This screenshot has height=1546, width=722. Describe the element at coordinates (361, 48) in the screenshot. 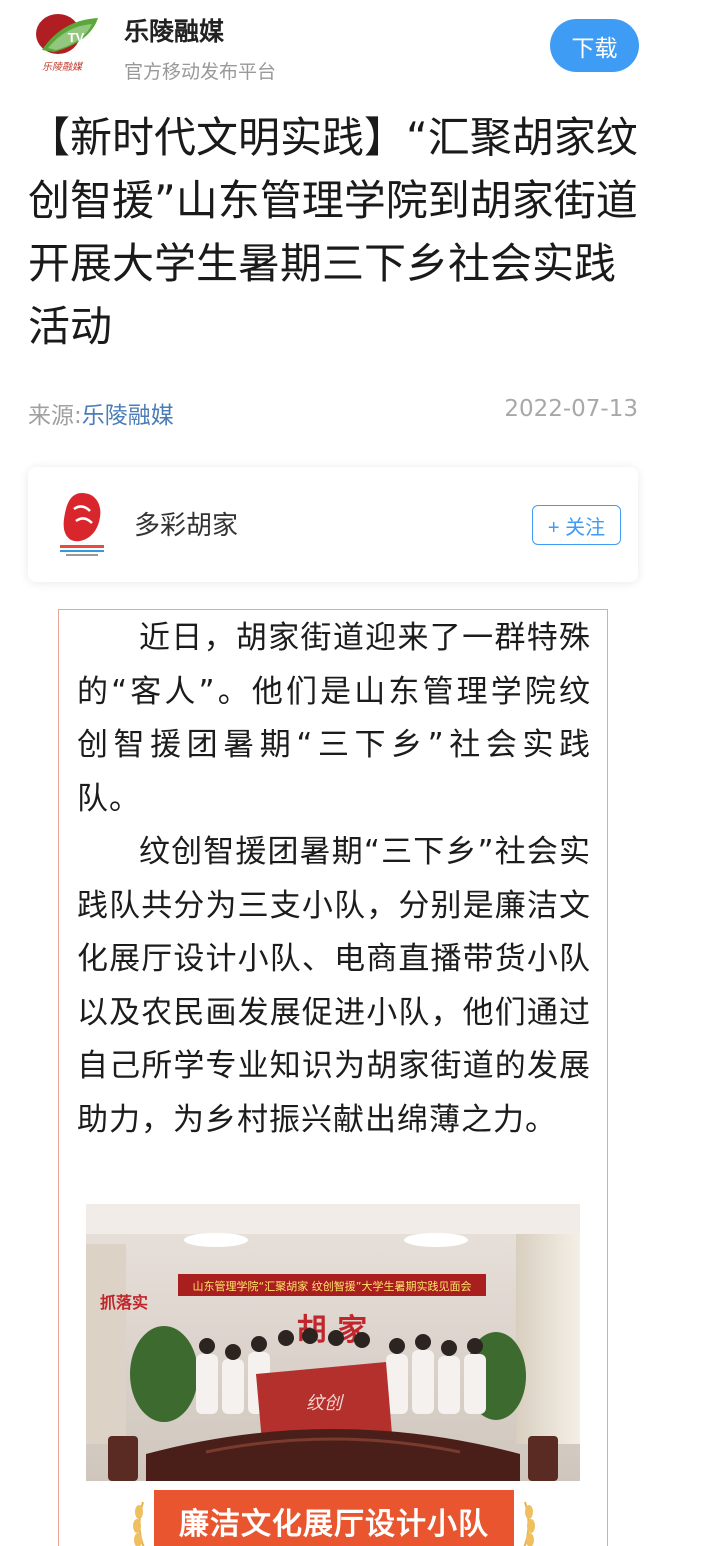

I see `app-header: TV 乐陵融媒 乐陵融媒 官方移动发布平台 下载` at that location.